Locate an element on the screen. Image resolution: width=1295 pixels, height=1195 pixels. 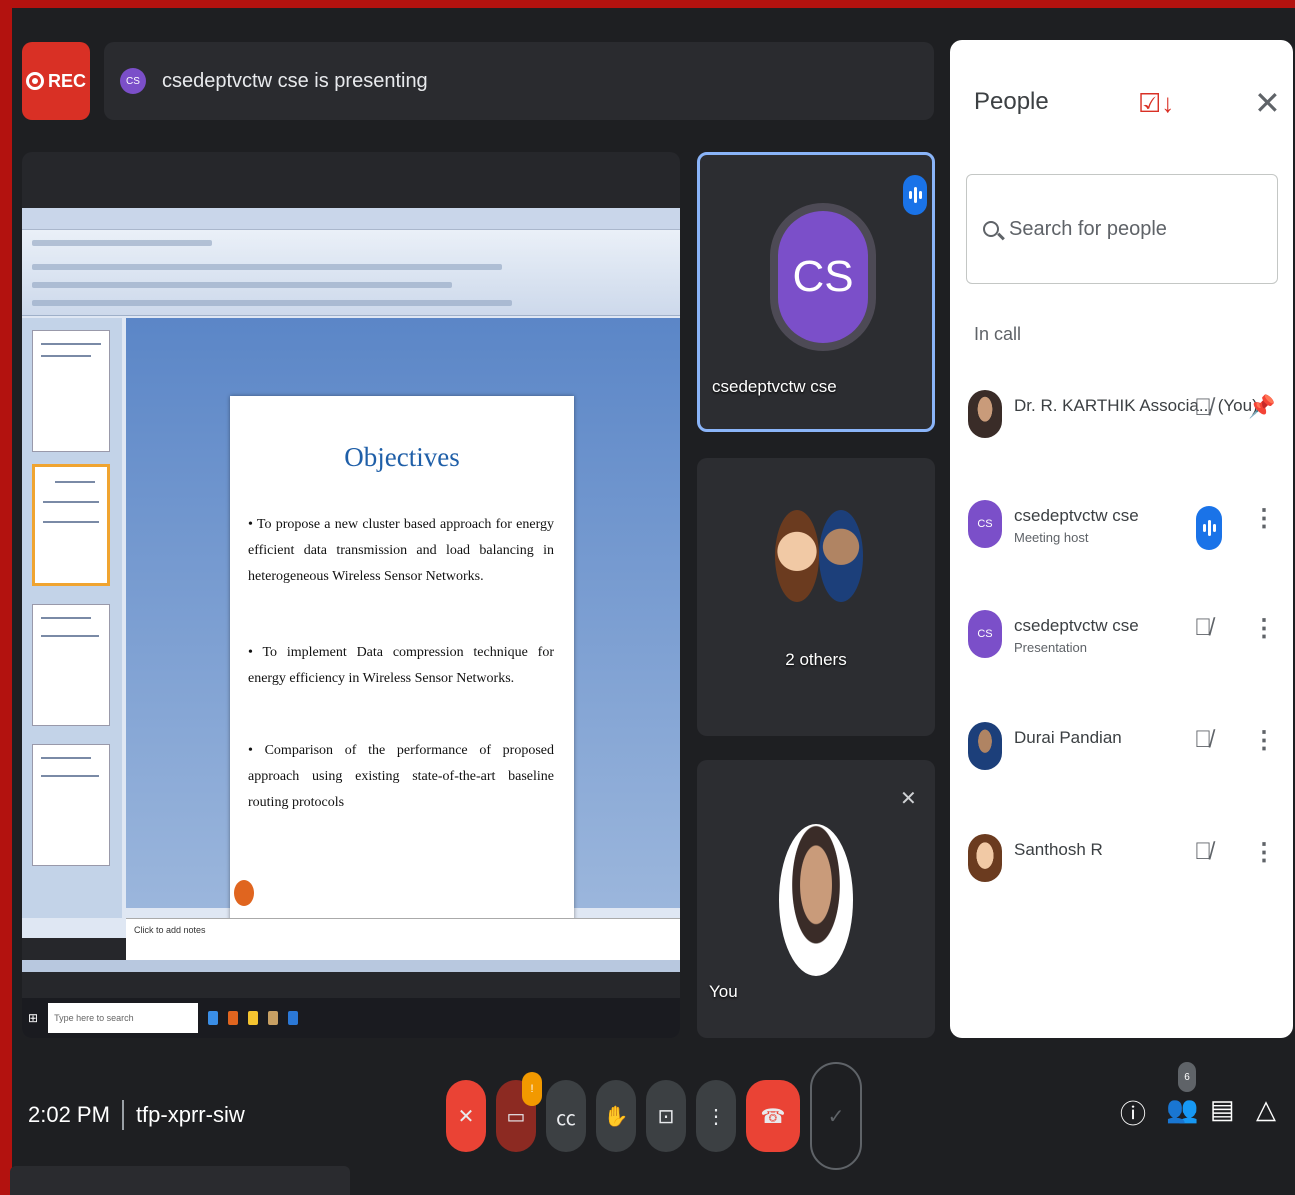
meeting-code: tfp-xprr-siw is located at coordinates (190, 1114).